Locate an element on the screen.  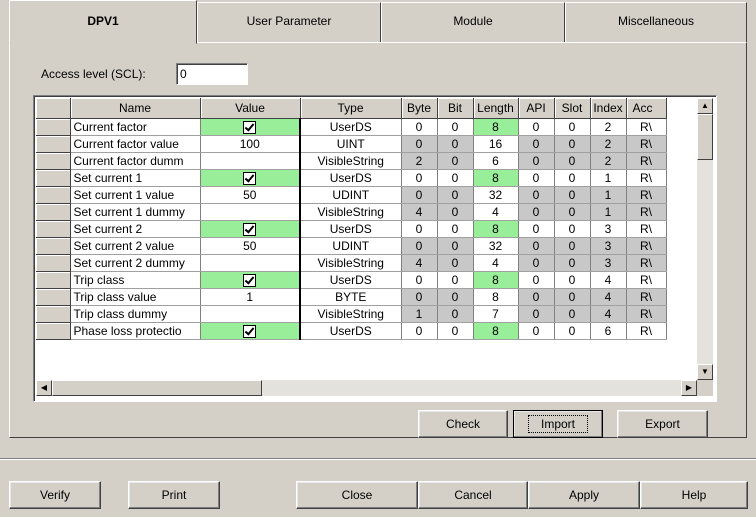
tab-user-parameter-label: User Parameter is located at coordinates (289, 21).